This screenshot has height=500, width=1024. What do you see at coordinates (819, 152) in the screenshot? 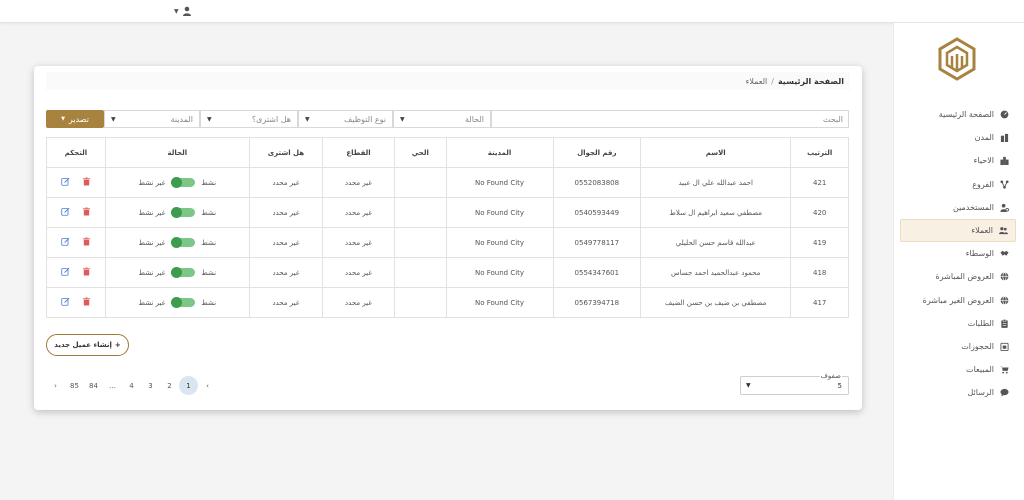
I see `column-header: الترتيب` at bounding box center [819, 152].